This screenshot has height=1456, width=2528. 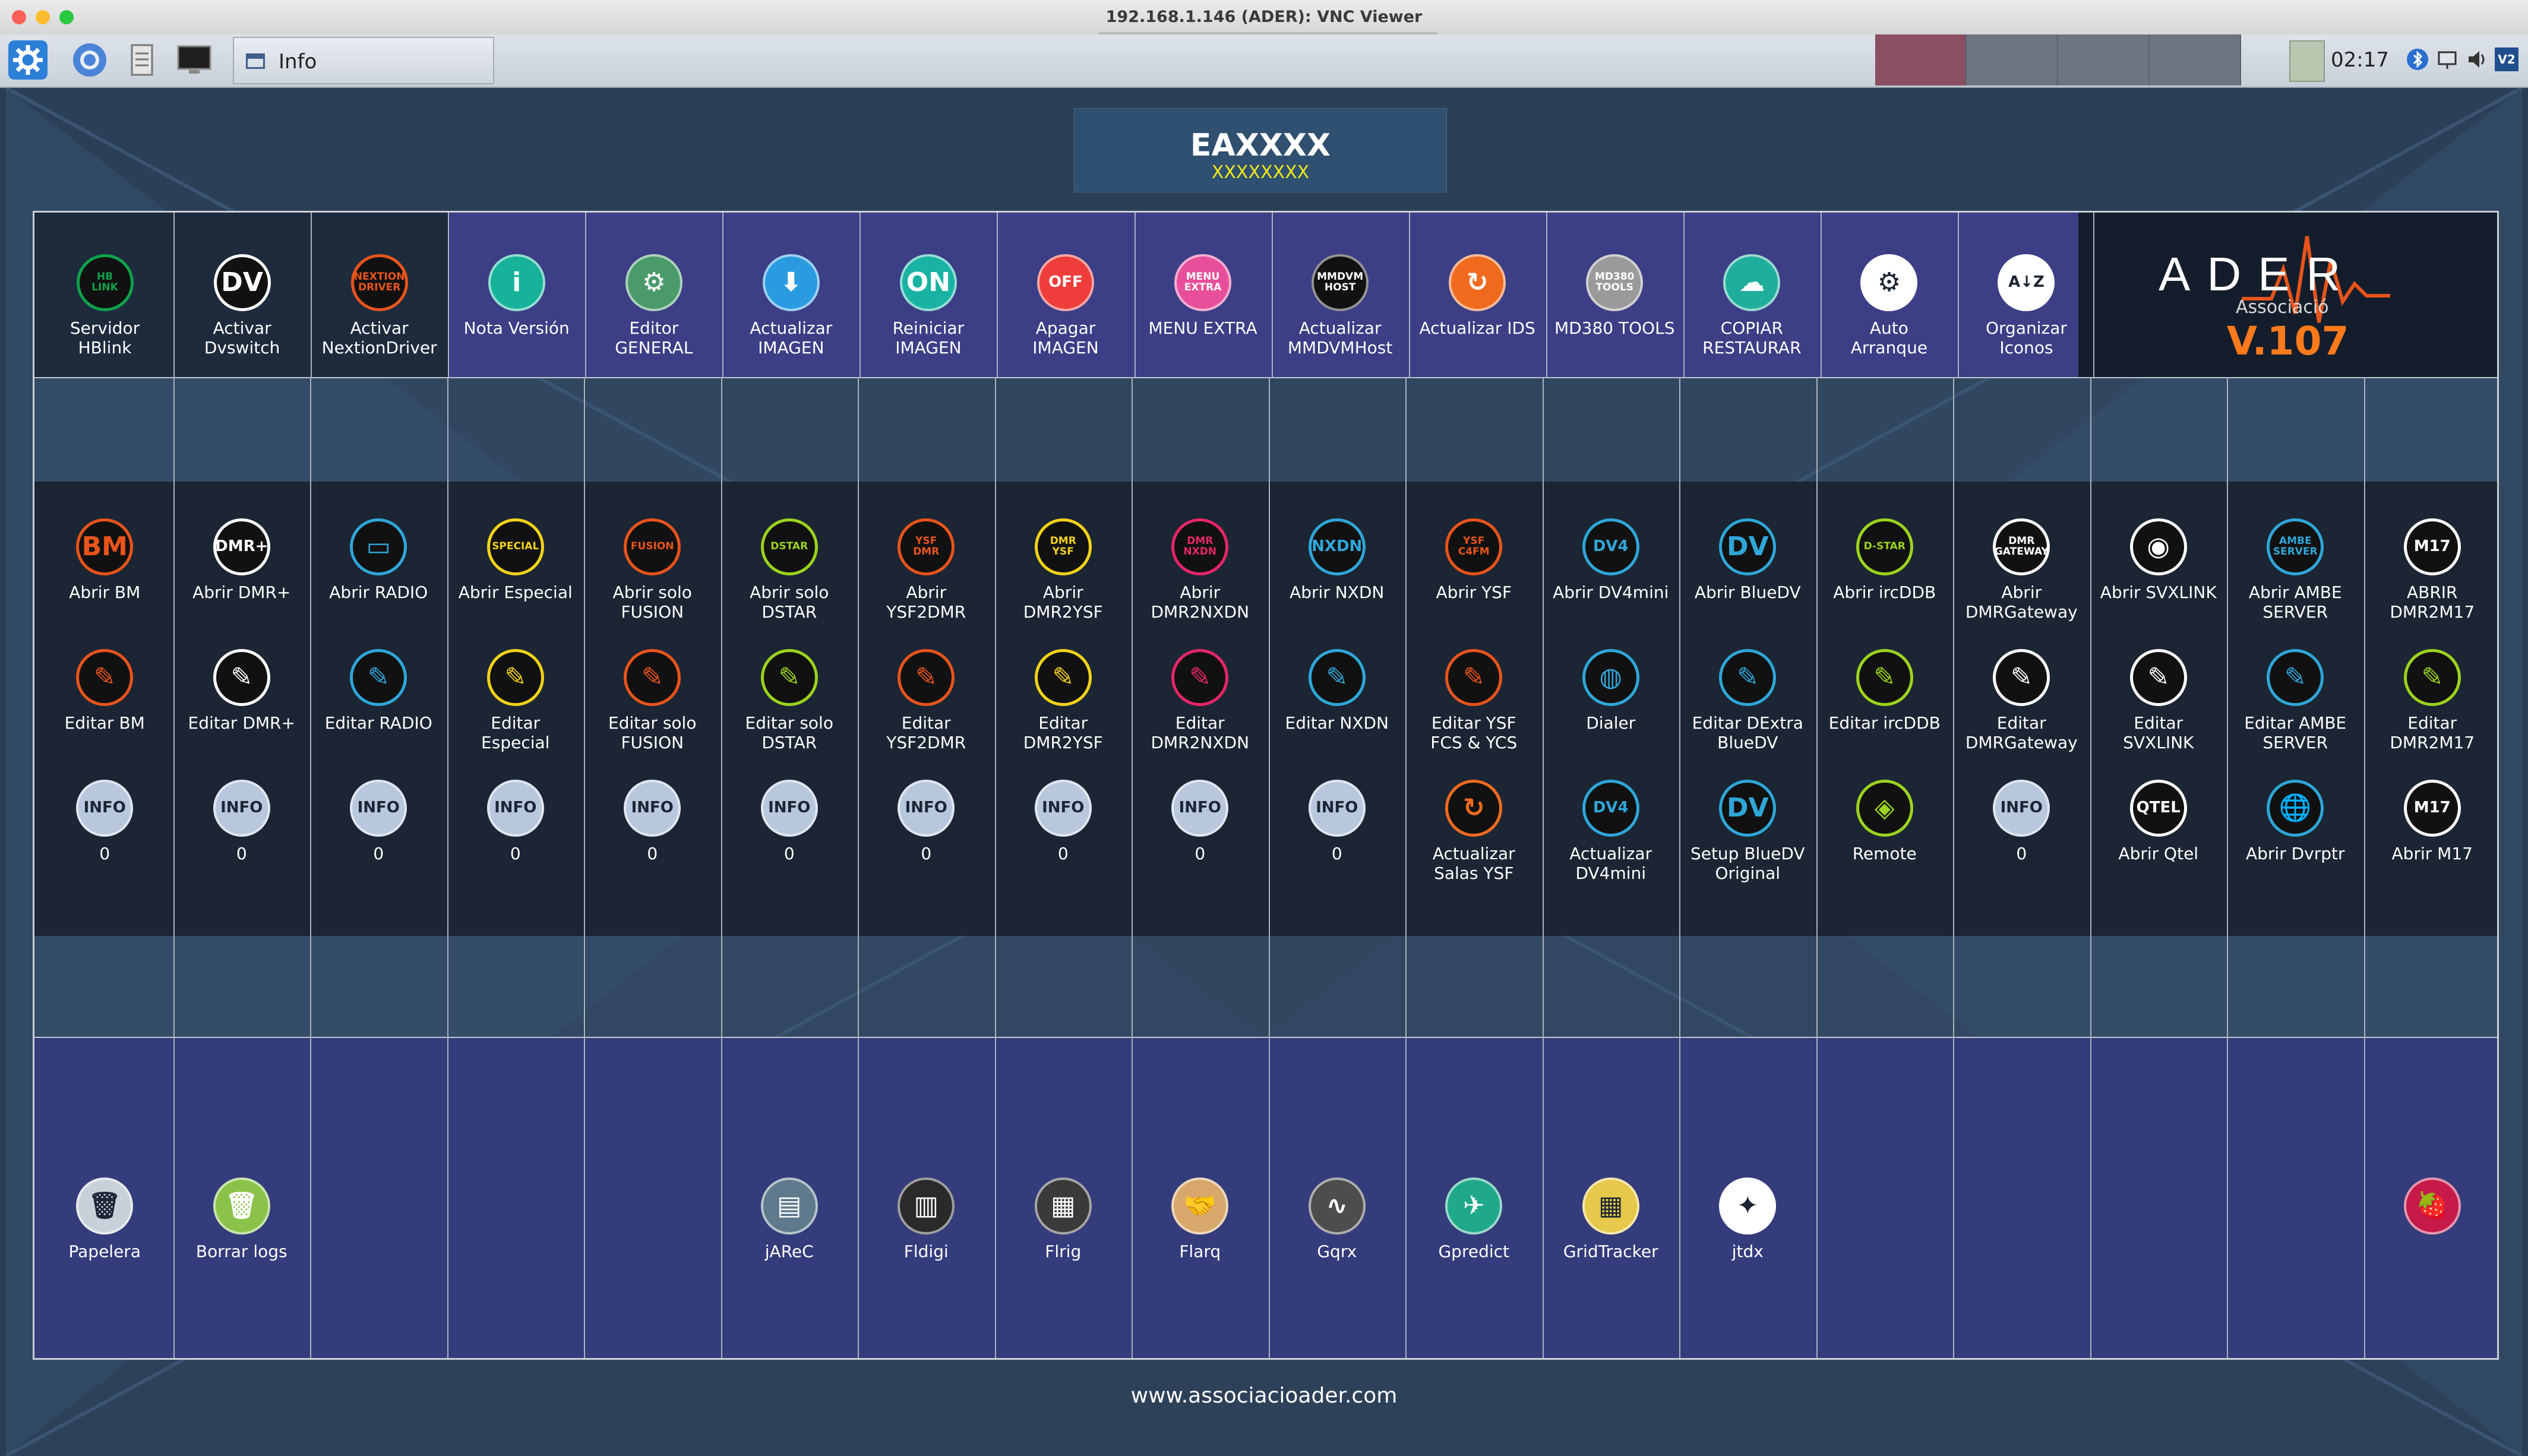 I want to click on launcher-activar-nextiondriver: NEXTION DRIVER Activar NextionDriver, so click(x=380, y=306).